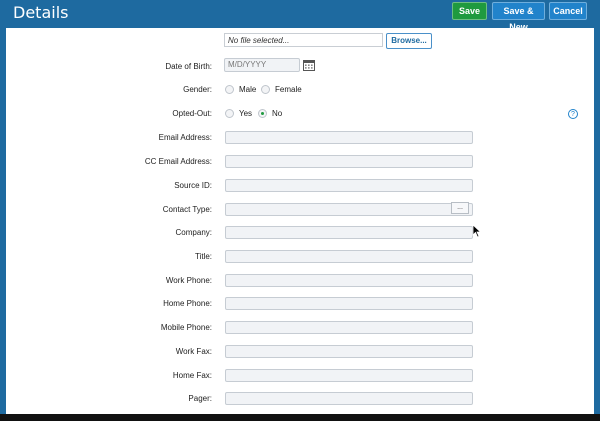 The width and height of the screenshot is (600, 421). What do you see at coordinates (229, 89) in the screenshot?
I see `gender-male-radio` at bounding box center [229, 89].